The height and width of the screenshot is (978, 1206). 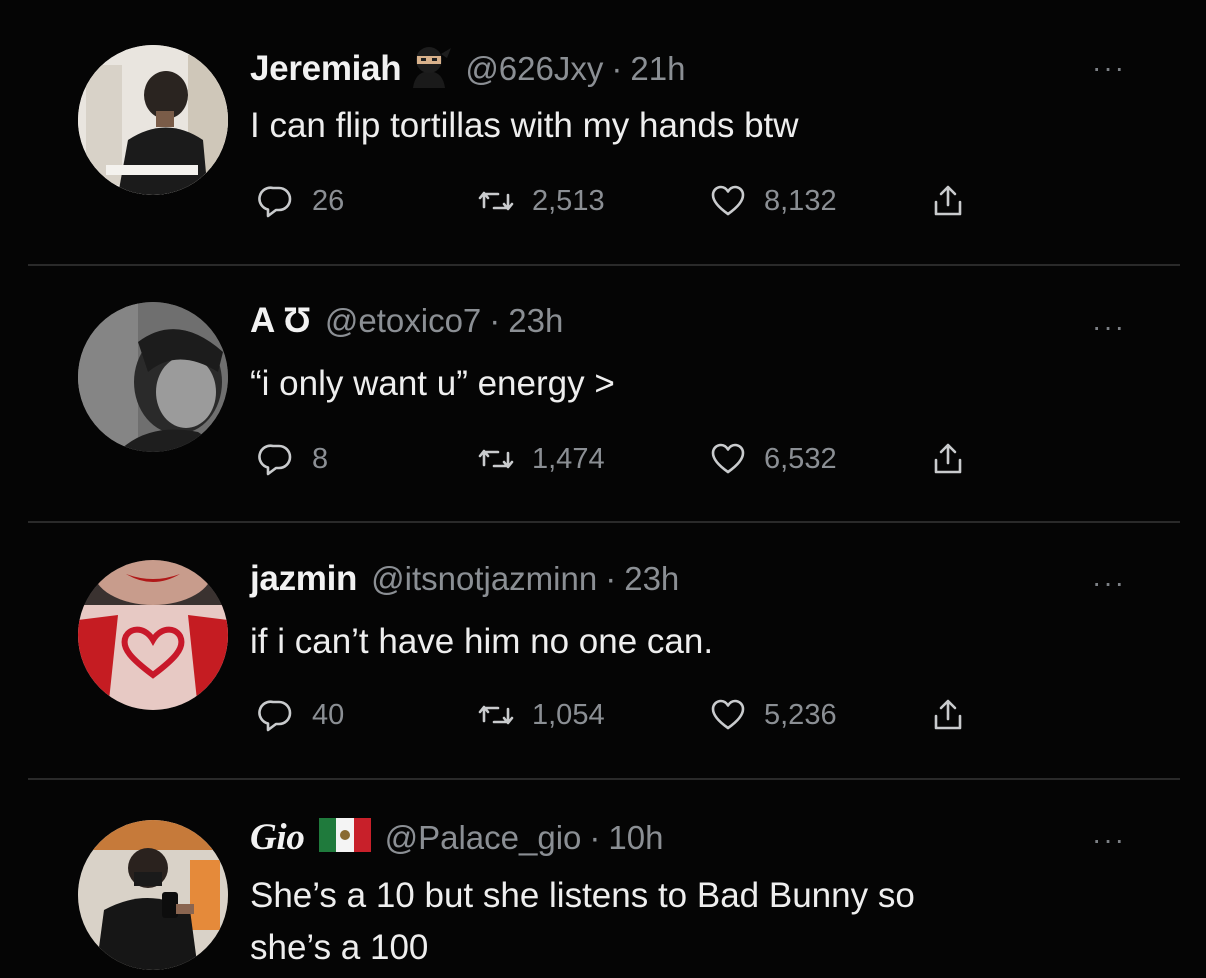 What do you see at coordinates (800, 200) in the screenshot?
I see `like-count: 8,132` at bounding box center [800, 200].